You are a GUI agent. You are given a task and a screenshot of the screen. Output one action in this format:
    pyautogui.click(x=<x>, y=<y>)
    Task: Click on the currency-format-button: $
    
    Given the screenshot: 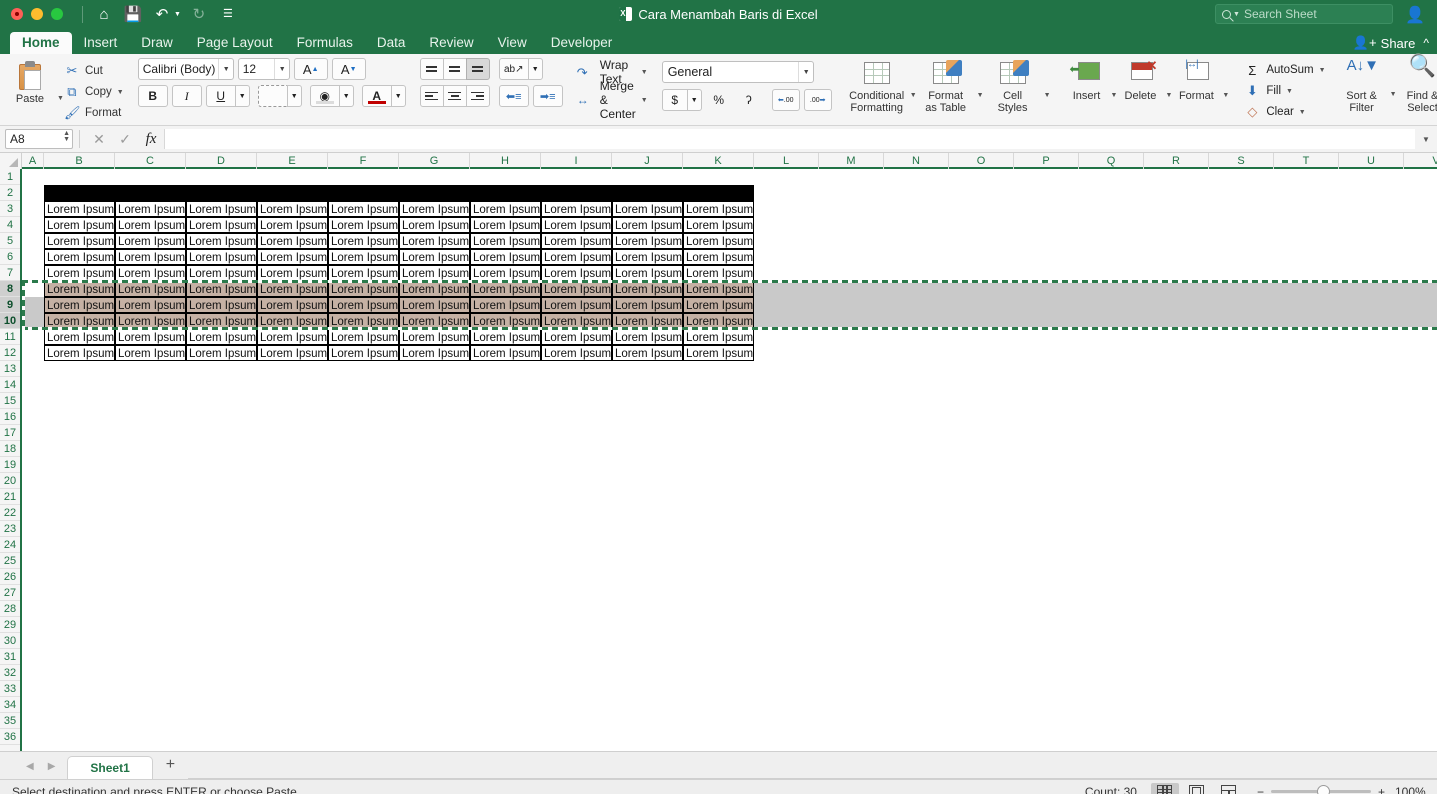 What is the action you would take?
    pyautogui.click(x=674, y=100)
    